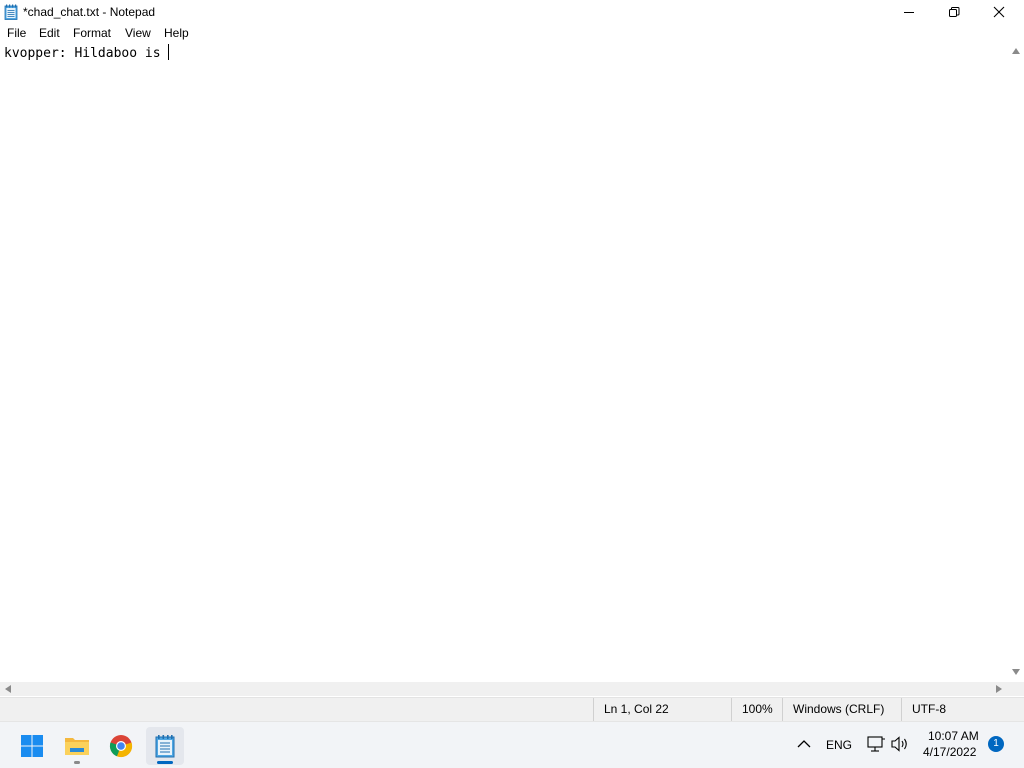 Image resolution: width=1024 pixels, height=768 pixels. Describe the element at coordinates (949, 752) in the screenshot. I see `clock-date: 4/17/2022` at that location.